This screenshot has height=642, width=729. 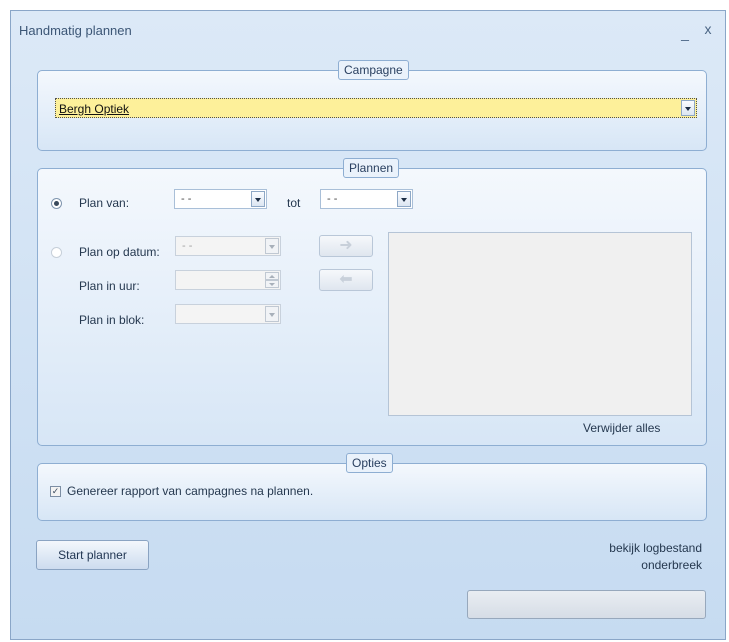 I want to click on campagne-select: Bergh Optiek, so click(x=376, y=108).